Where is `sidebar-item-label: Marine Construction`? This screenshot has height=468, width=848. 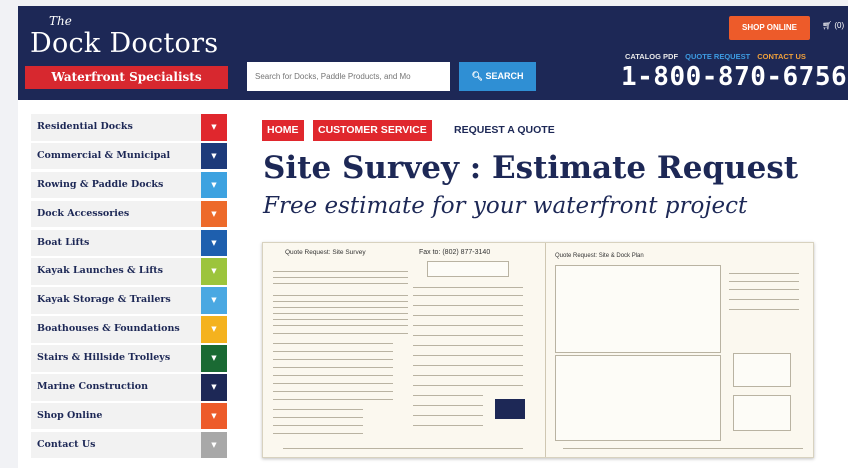
sidebar-item-label: Marine Construction is located at coordinates (93, 387).